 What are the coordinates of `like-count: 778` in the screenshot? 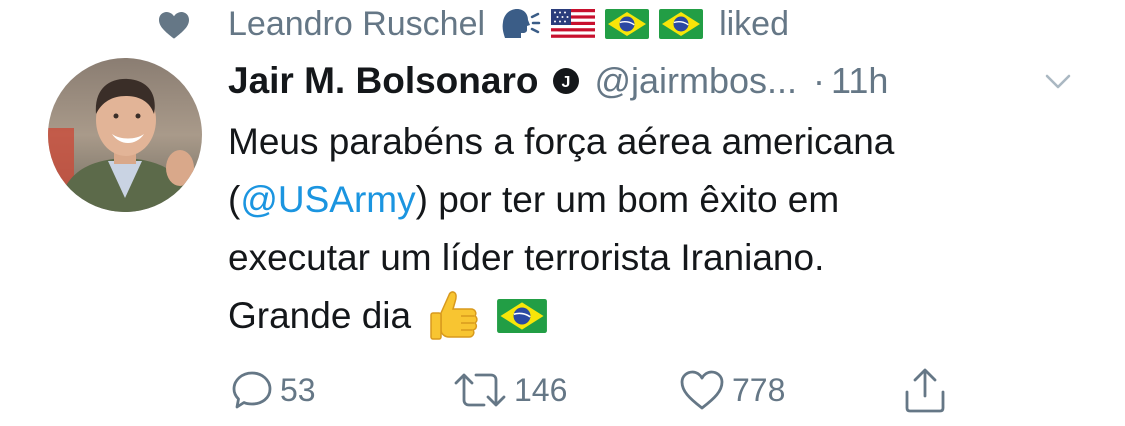 It's located at (759, 389).